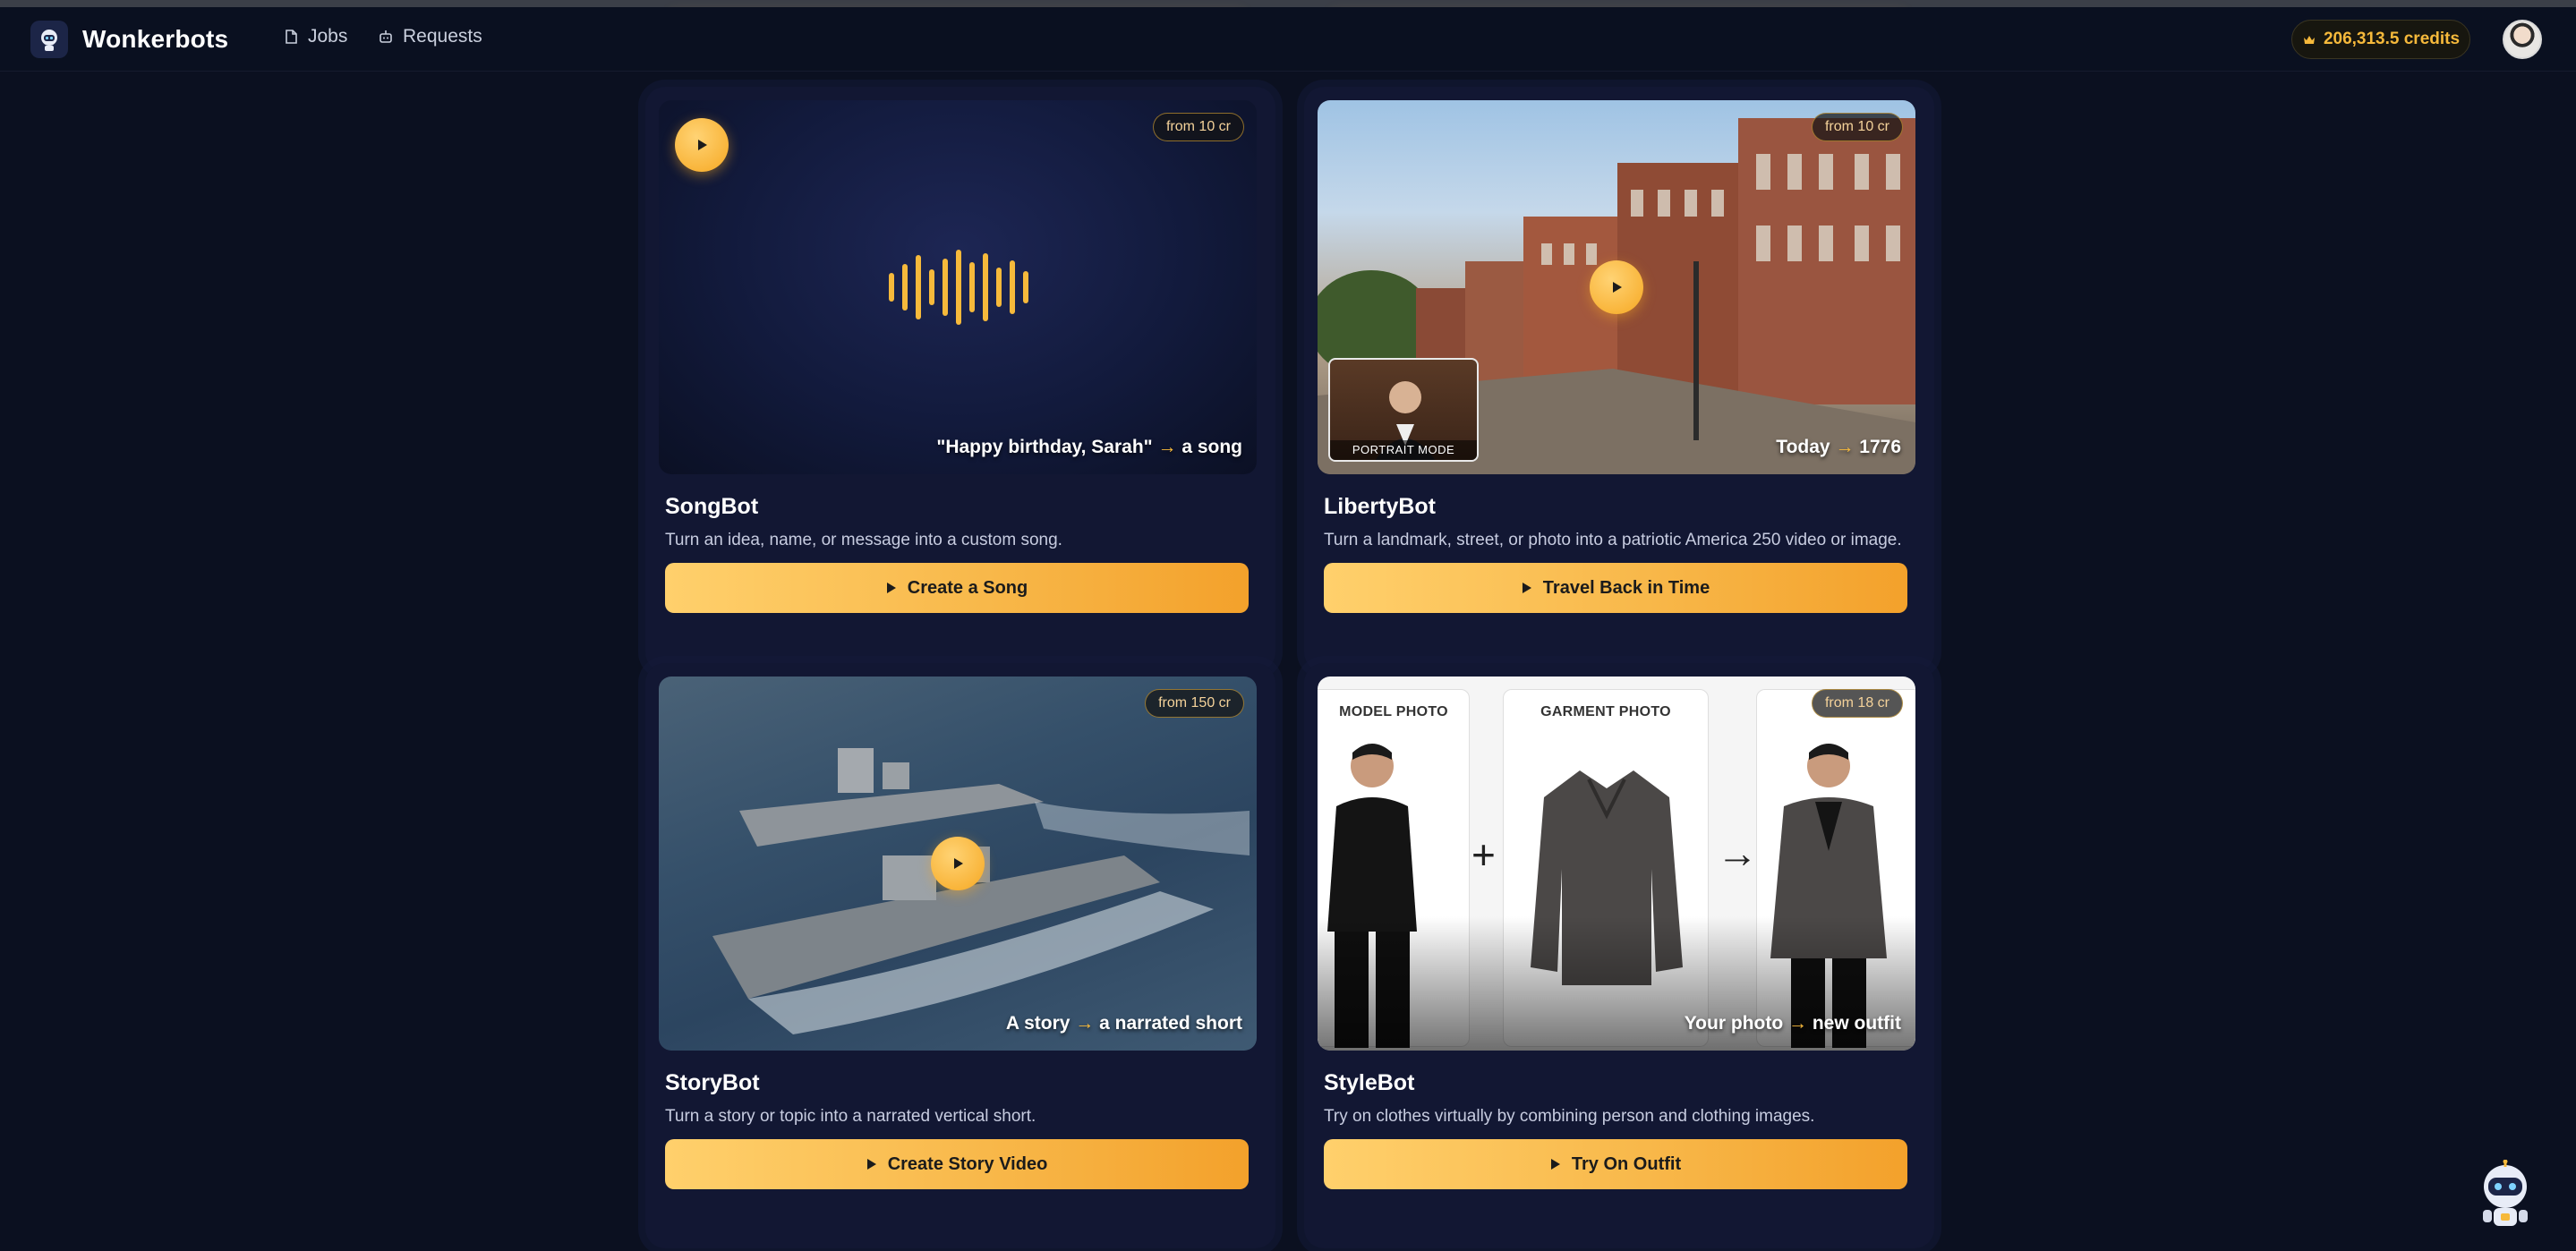 This screenshot has height=1251, width=2576. Describe the element at coordinates (1037, 1023) in the screenshot. I see `caption-from: A story` at that location.